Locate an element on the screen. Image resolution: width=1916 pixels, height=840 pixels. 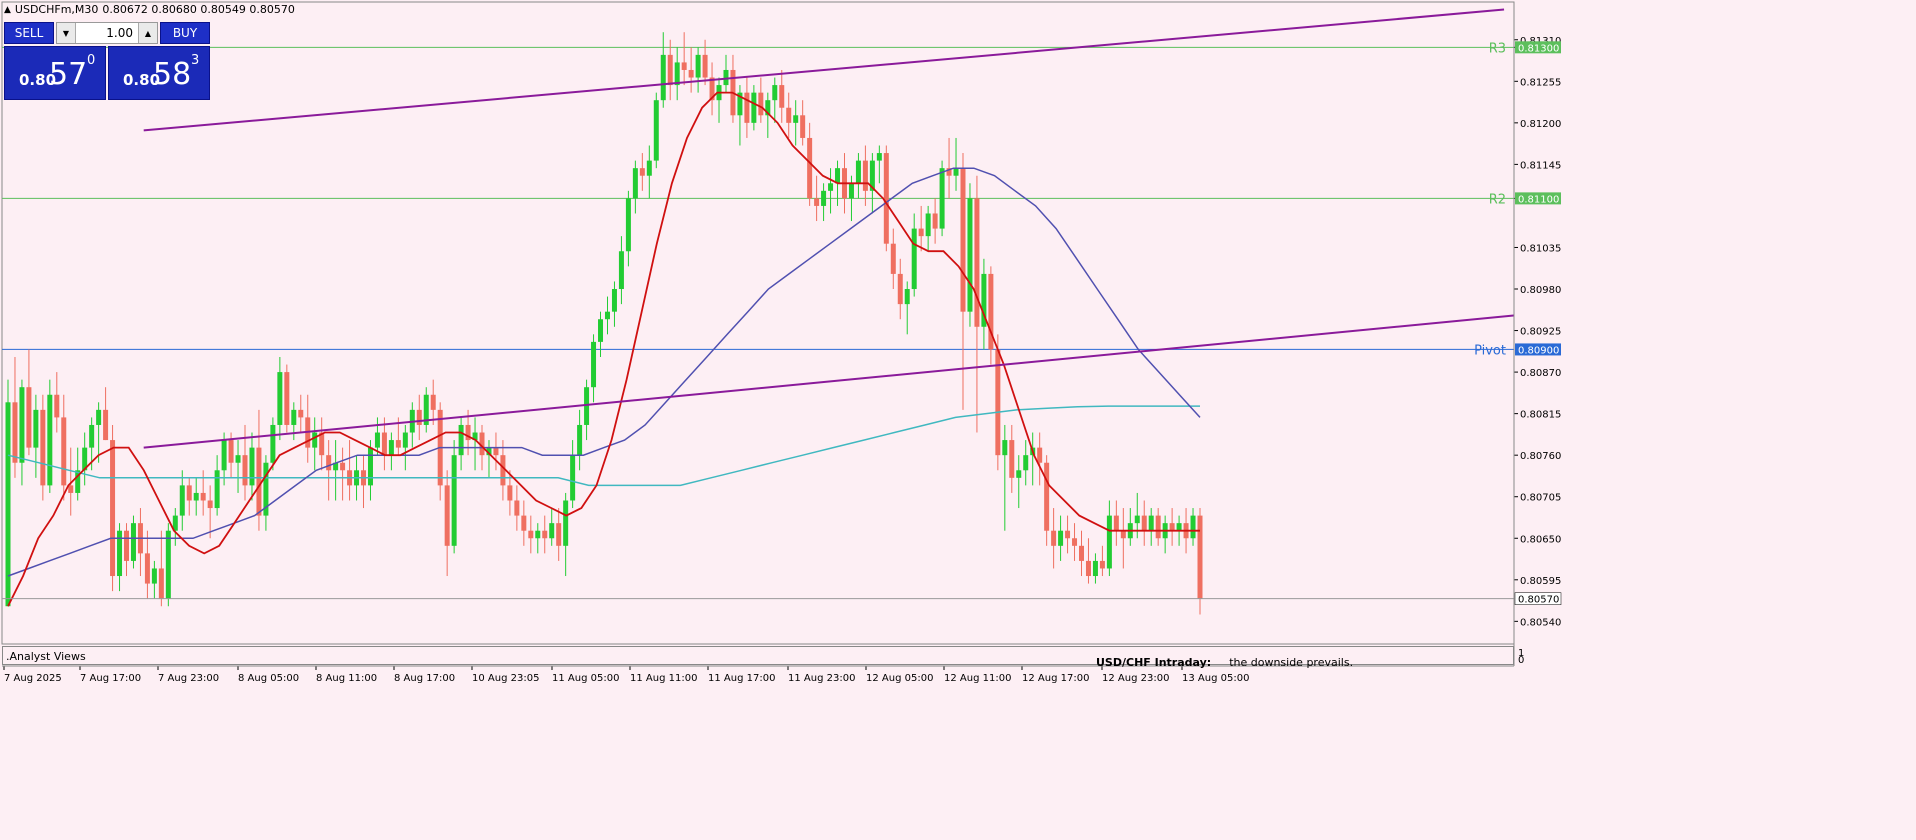
sell-price-pips: 57 is located at coordinates (68, 74).